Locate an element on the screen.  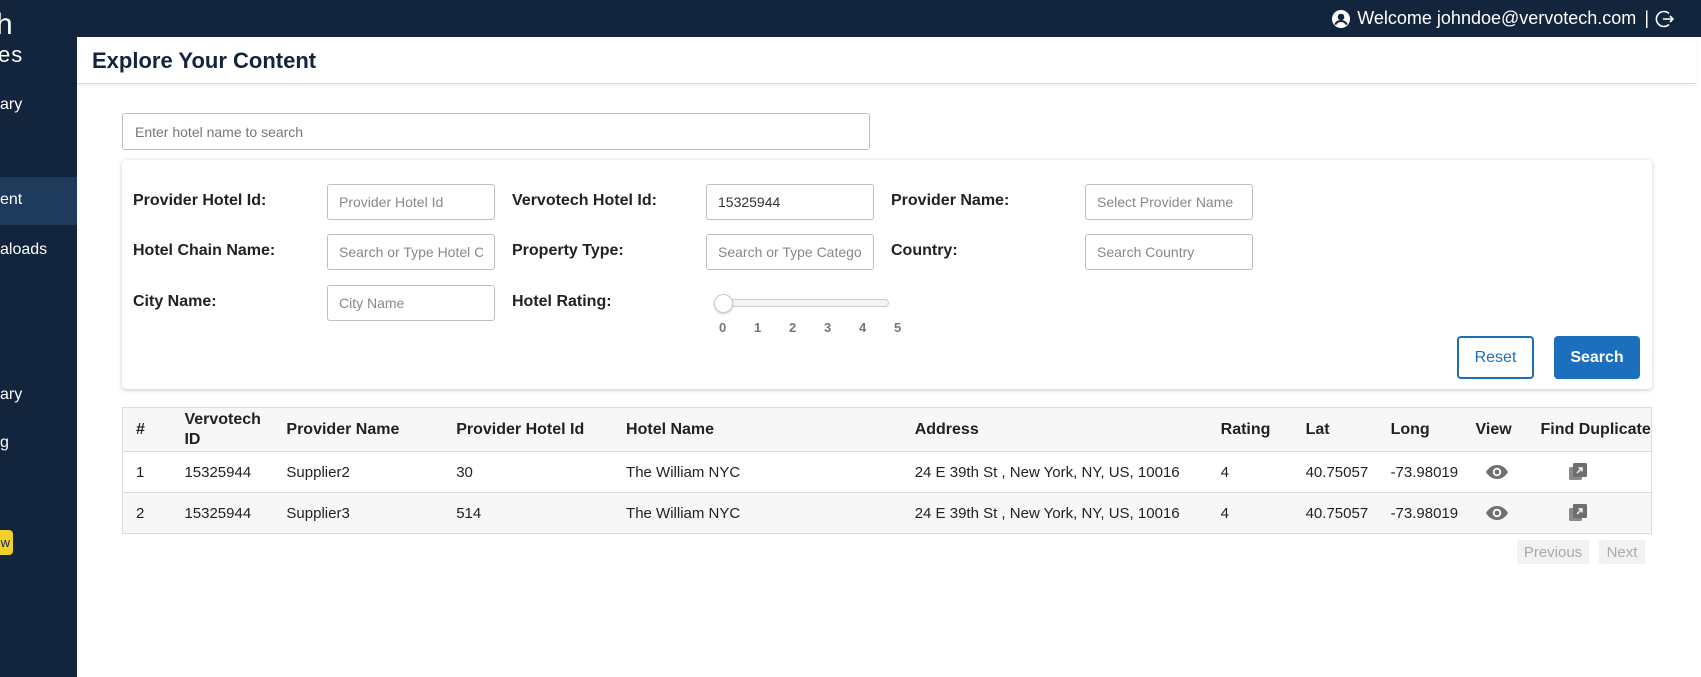
column-header: Provider Name is located at coordinates (358, 429).